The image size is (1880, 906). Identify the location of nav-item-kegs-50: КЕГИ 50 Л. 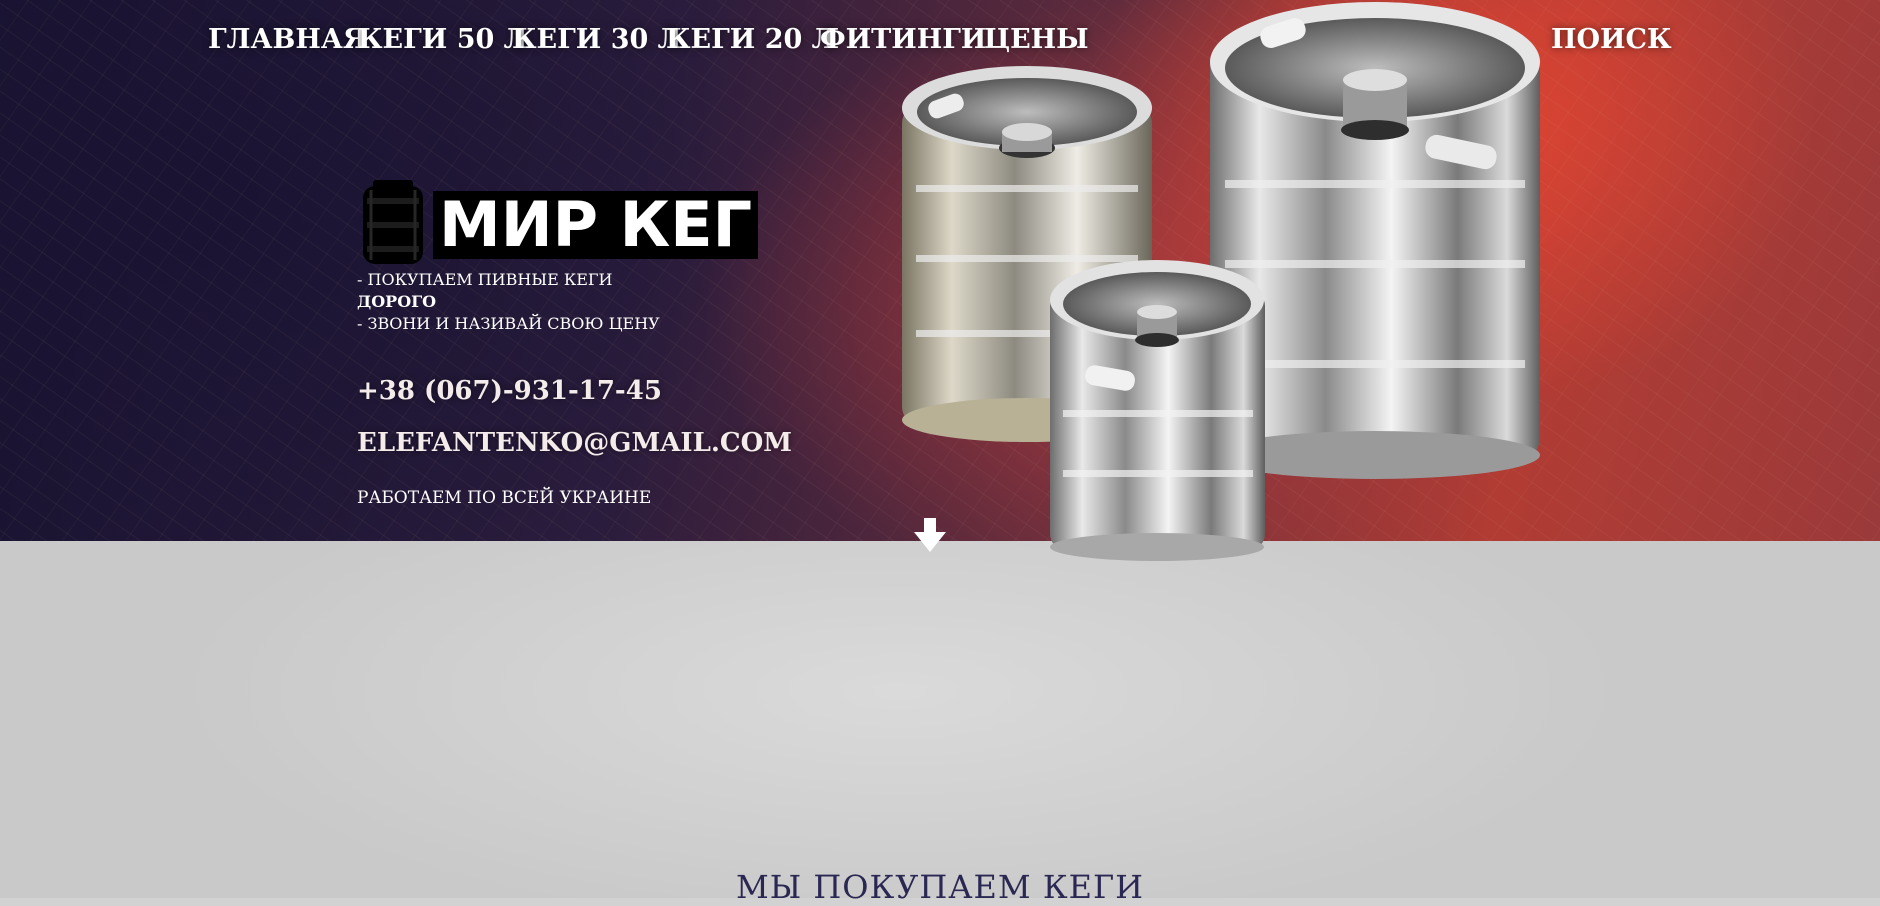
(443, 39).